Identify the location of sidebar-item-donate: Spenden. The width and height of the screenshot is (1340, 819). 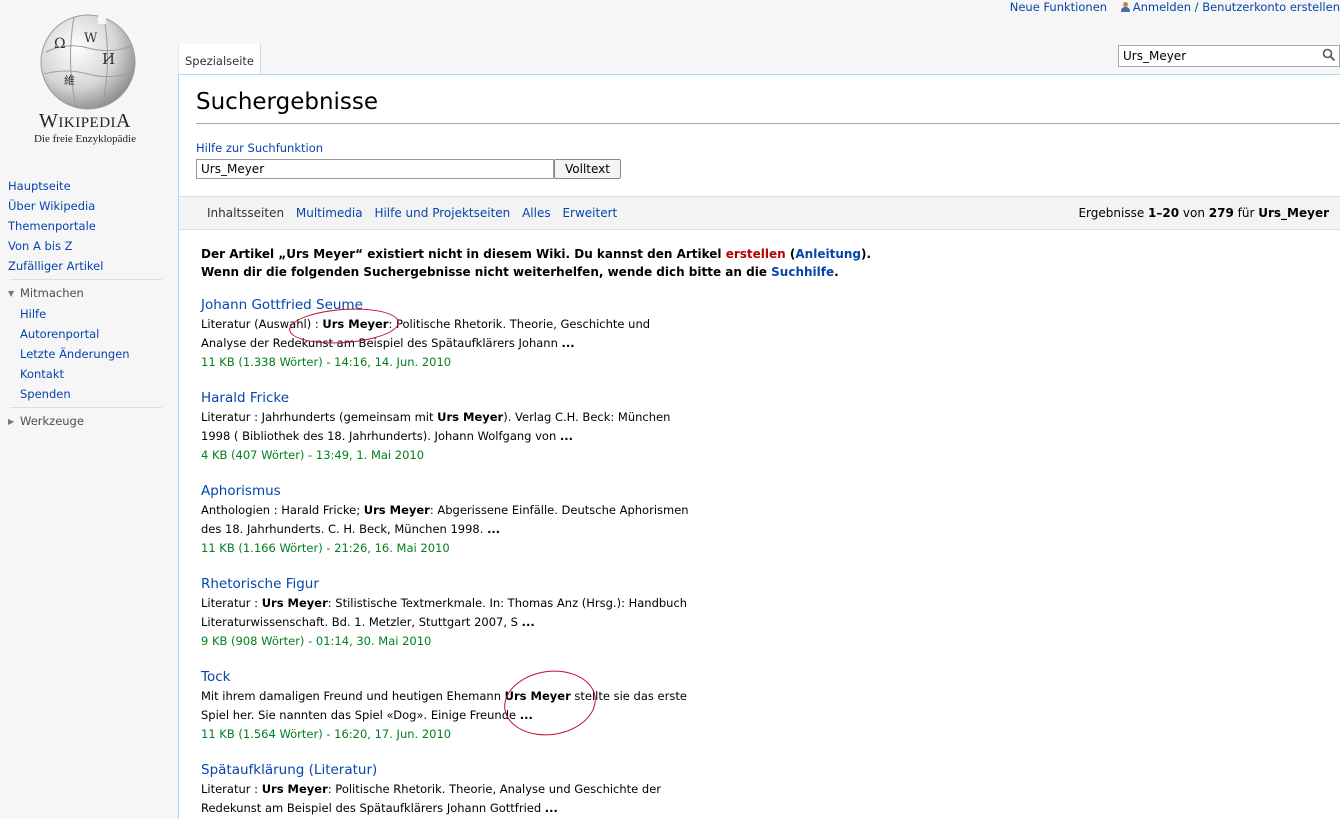
(87, 394).